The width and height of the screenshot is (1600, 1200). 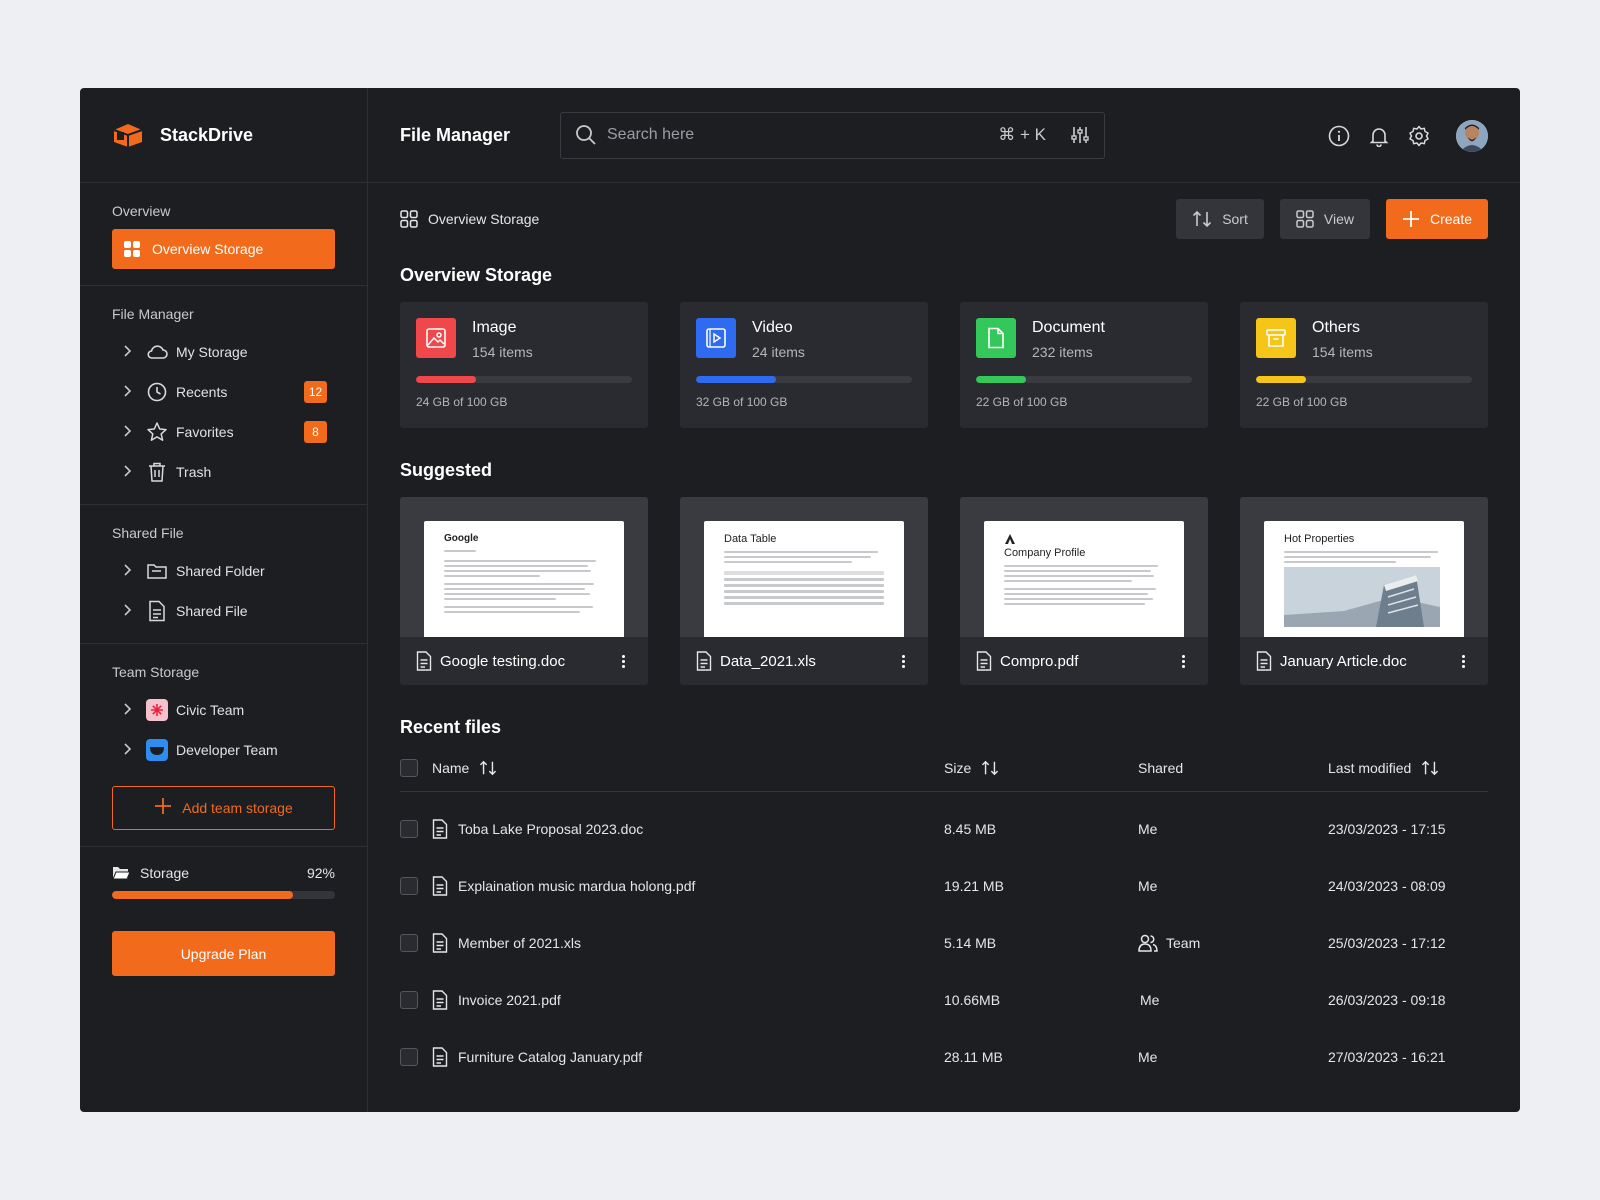 What do you see at coordinates (409, 767) in the screenshot?
I see `select-all-checkbox` at bounding box center [409, 767].